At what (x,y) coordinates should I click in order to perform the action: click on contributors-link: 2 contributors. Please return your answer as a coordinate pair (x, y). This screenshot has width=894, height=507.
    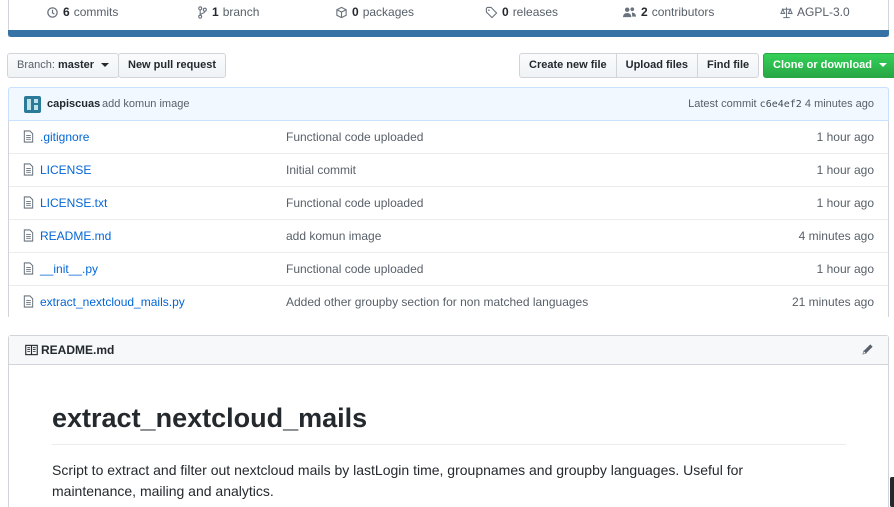
    Looking at the image, I should click on (668, 12).